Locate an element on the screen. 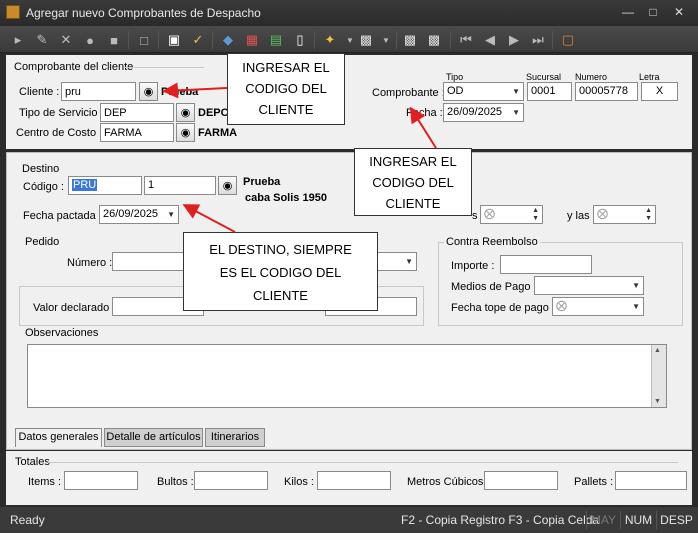  arrow-to-comprobante is located at coordinates (423, 127).